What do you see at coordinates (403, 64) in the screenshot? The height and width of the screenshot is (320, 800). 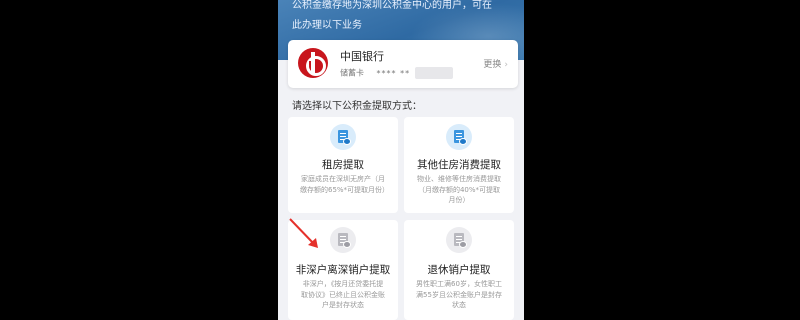 I see `bank-card: 中国银行 储蓄卡 **** ** 更换 ›` at bounding box center [403, 64].